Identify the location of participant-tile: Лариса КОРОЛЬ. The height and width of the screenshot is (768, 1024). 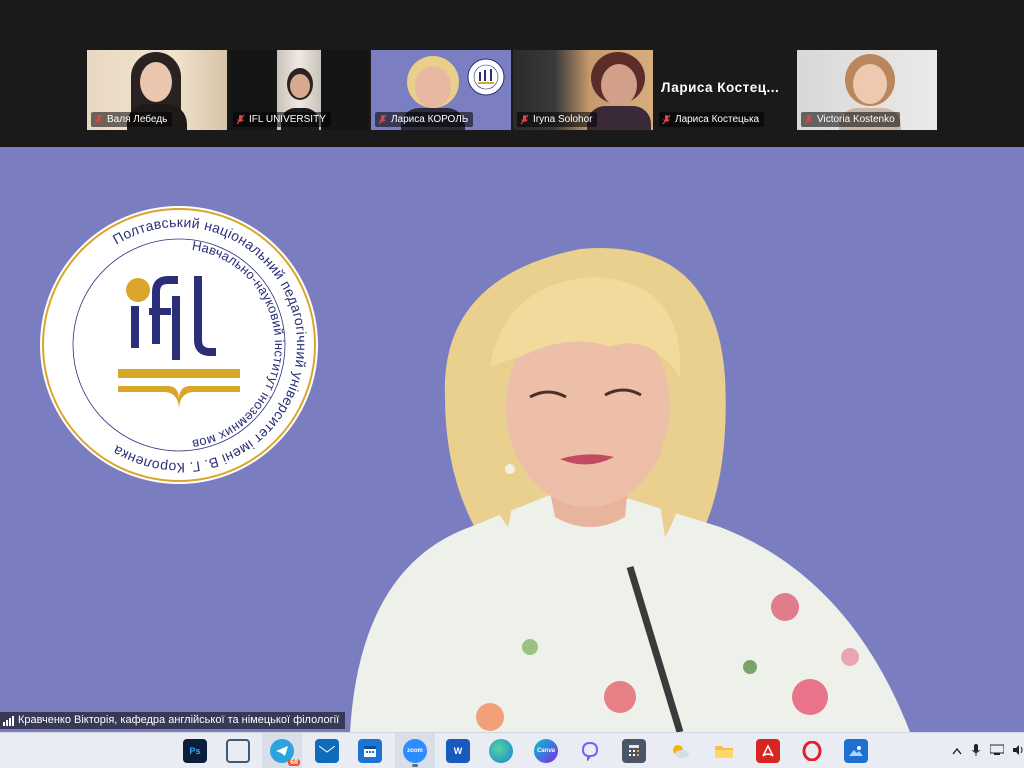
(441, 90).